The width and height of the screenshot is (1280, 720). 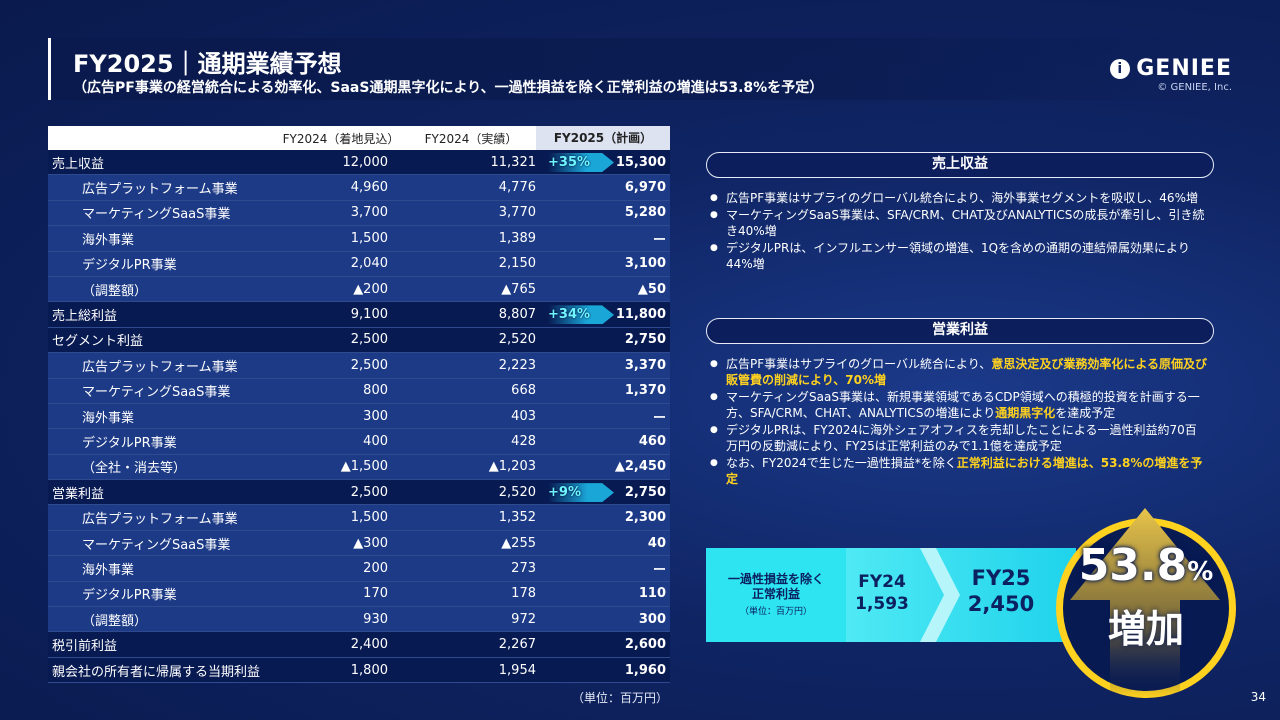 I want to click on row-label: 営業利益, so click(x=78, y=494).